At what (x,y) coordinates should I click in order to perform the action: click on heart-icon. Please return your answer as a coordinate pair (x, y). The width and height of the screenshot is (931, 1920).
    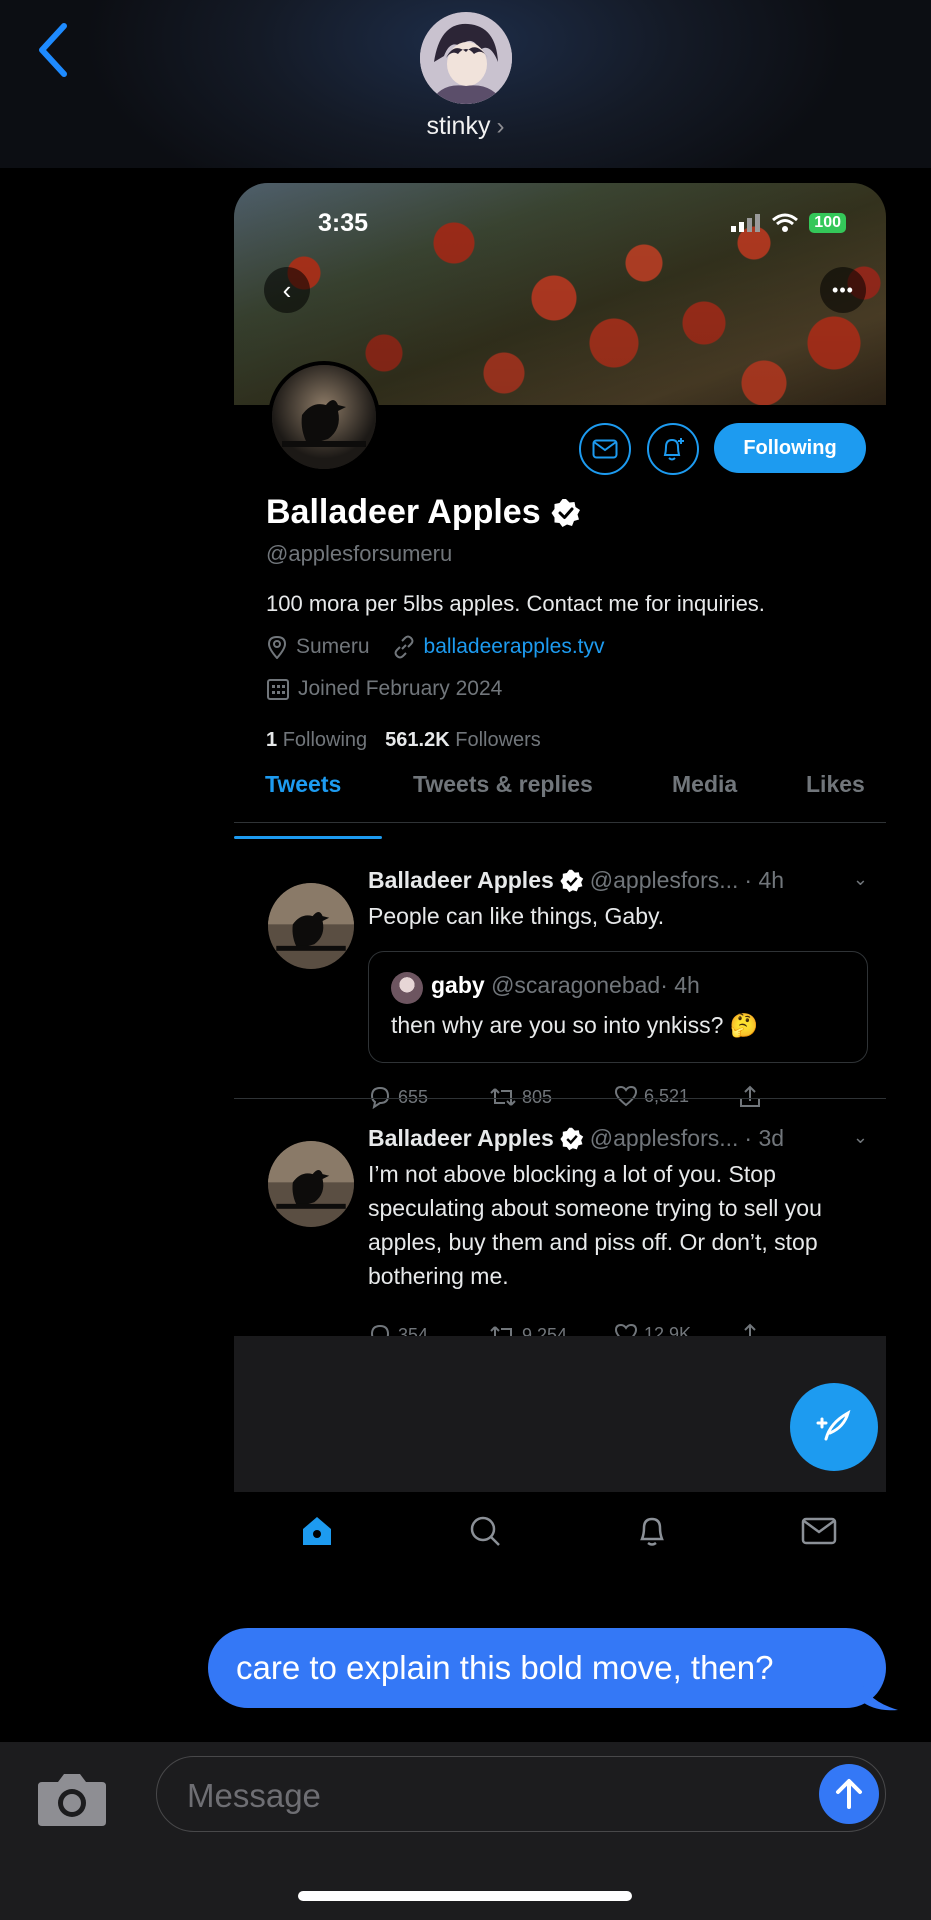
    Looking at the image, I should click on (626, 1096).